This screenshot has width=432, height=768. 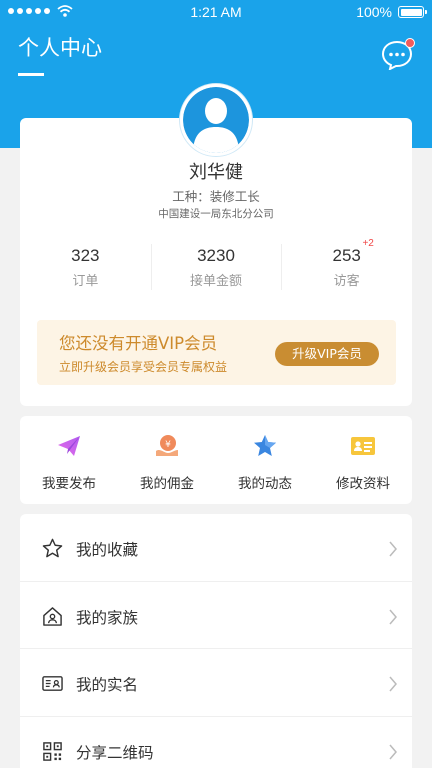 I want to click on paper-plane-icon, so click(x=69, y=446).